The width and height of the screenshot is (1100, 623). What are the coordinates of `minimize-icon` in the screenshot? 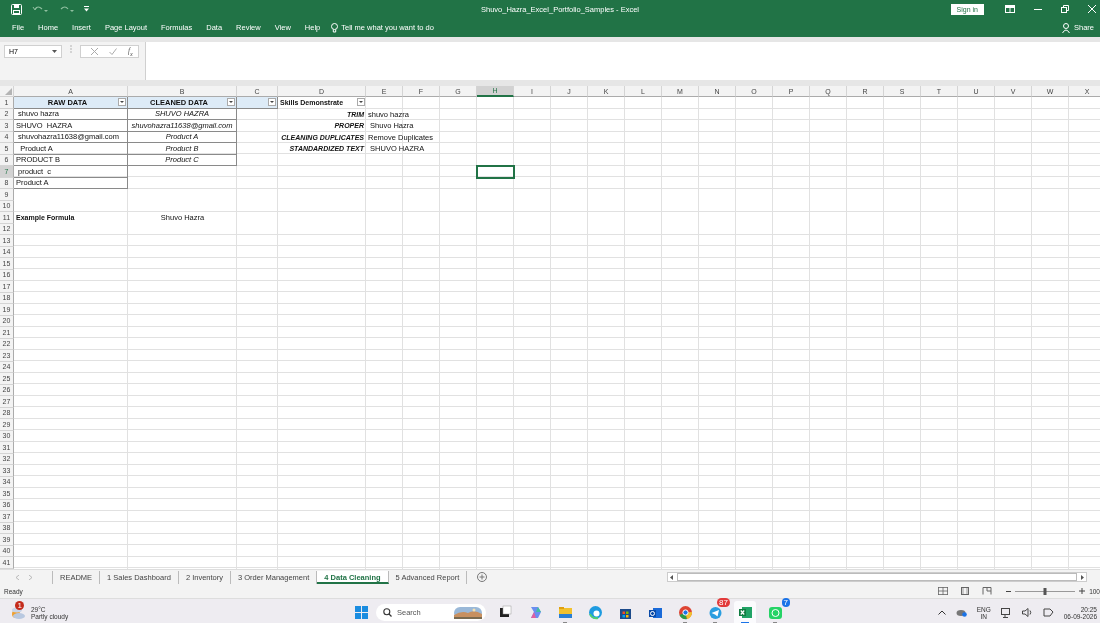 It's located at (1038, 9).